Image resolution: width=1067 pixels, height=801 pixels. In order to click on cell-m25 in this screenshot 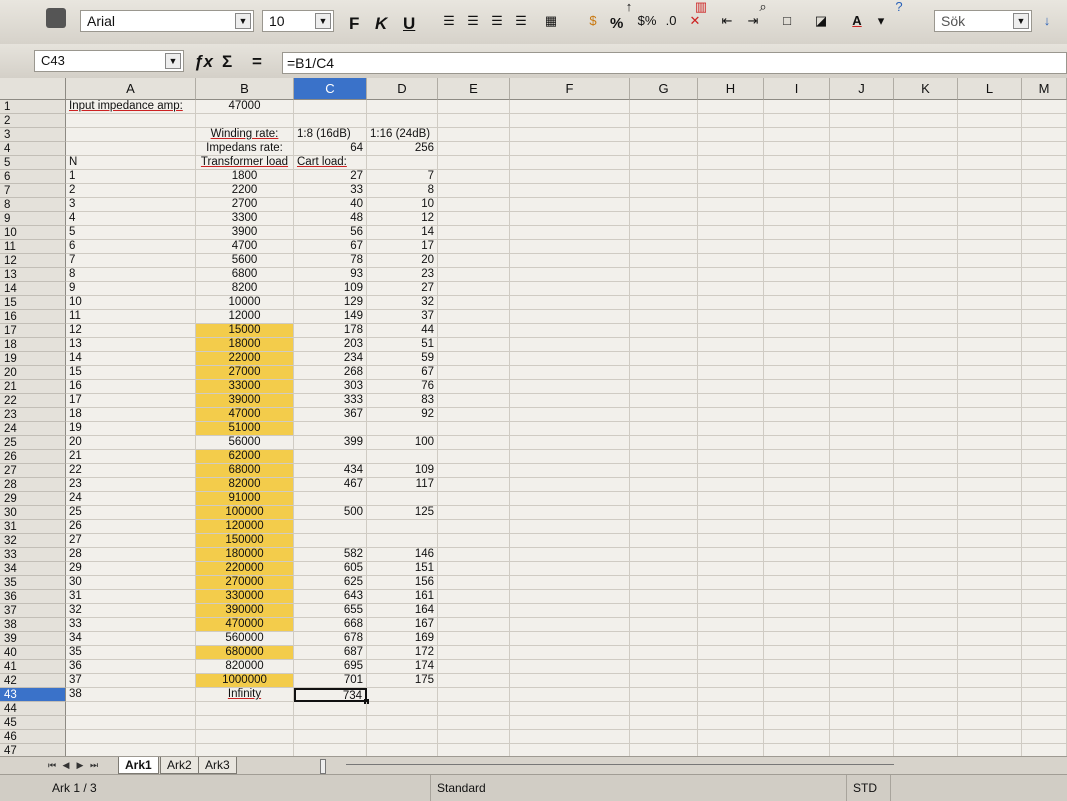, I will do `click(1044, 443)`.